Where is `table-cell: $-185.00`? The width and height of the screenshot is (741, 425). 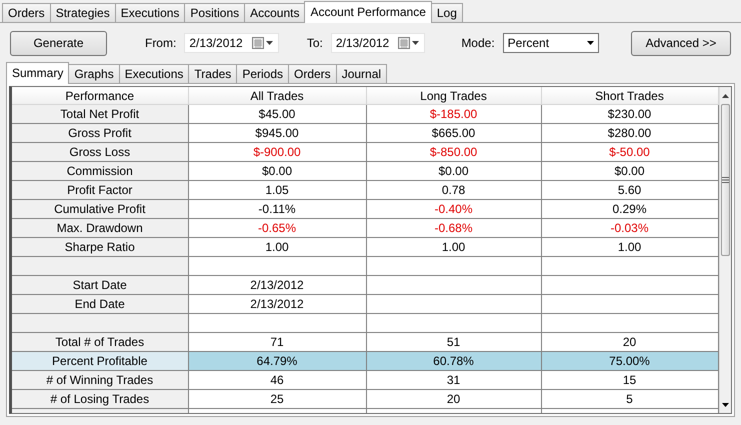
table-cell: $-185.00 is located at coordinates (453, 114).